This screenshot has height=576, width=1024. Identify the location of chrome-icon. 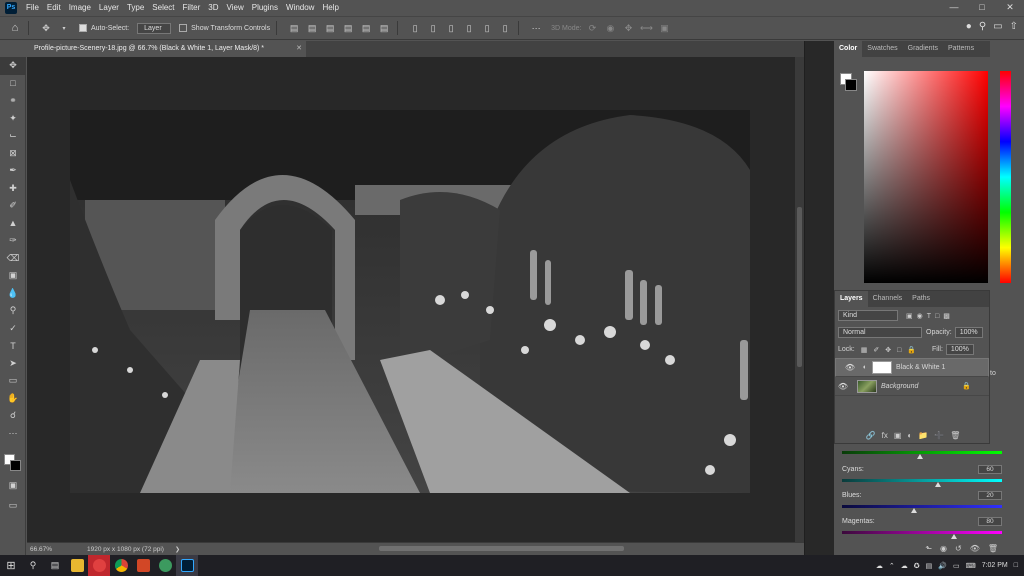
(121, 565).